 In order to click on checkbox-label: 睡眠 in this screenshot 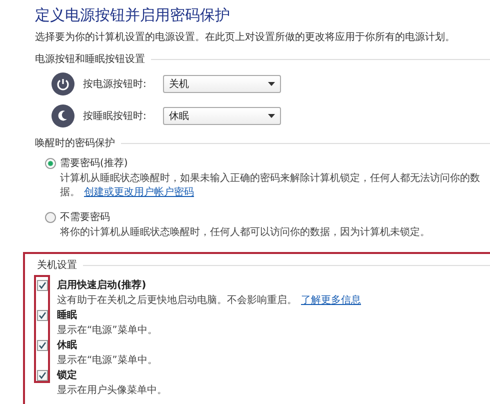, I will do `click(67, 315)`.